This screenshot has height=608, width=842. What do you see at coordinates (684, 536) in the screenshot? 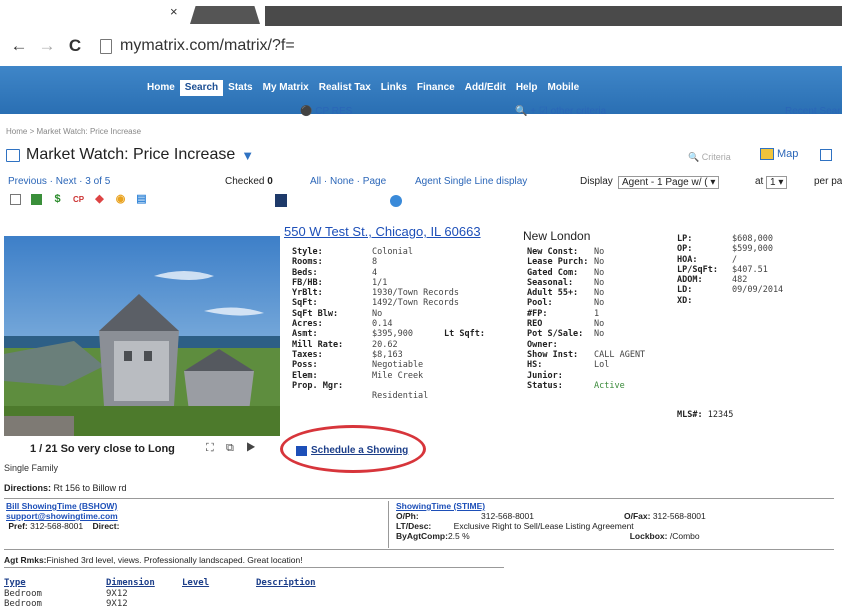
I see `lockbox-value: /Combo` at bounding box center [684, 536].